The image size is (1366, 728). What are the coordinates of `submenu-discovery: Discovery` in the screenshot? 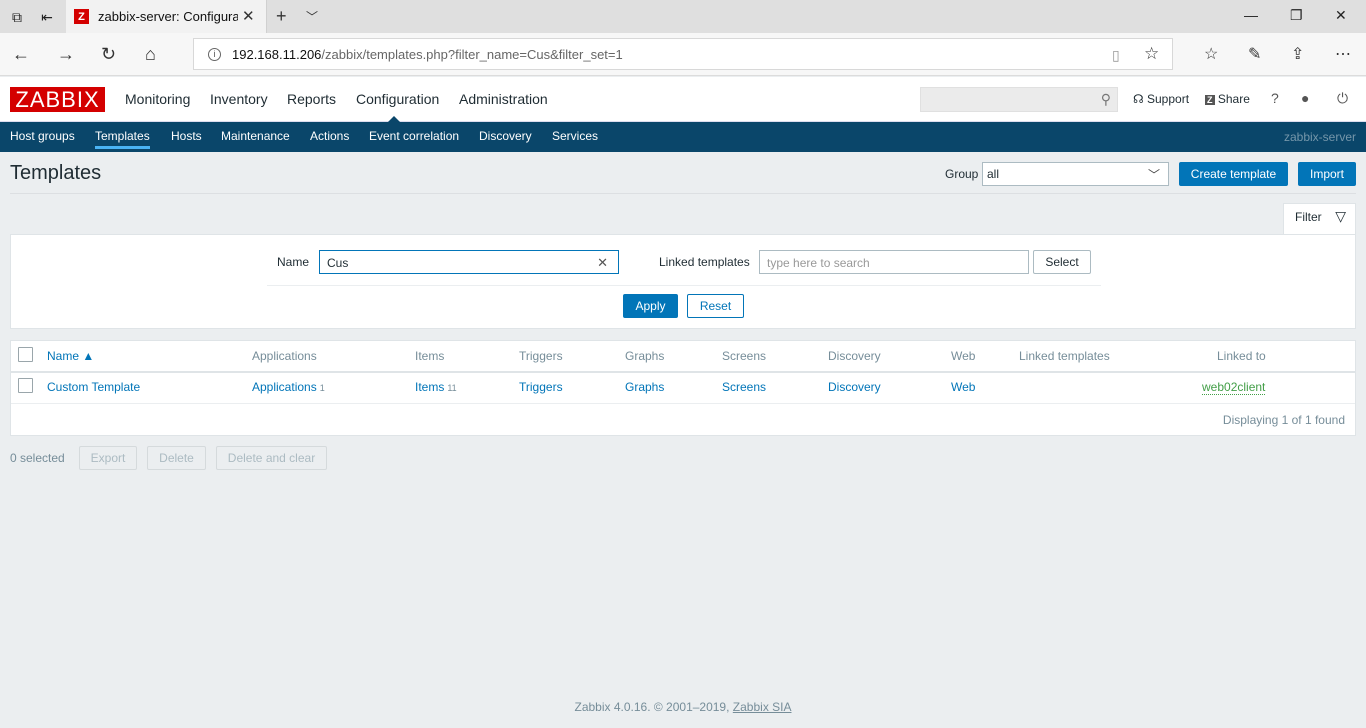 It's located at (505, 136).